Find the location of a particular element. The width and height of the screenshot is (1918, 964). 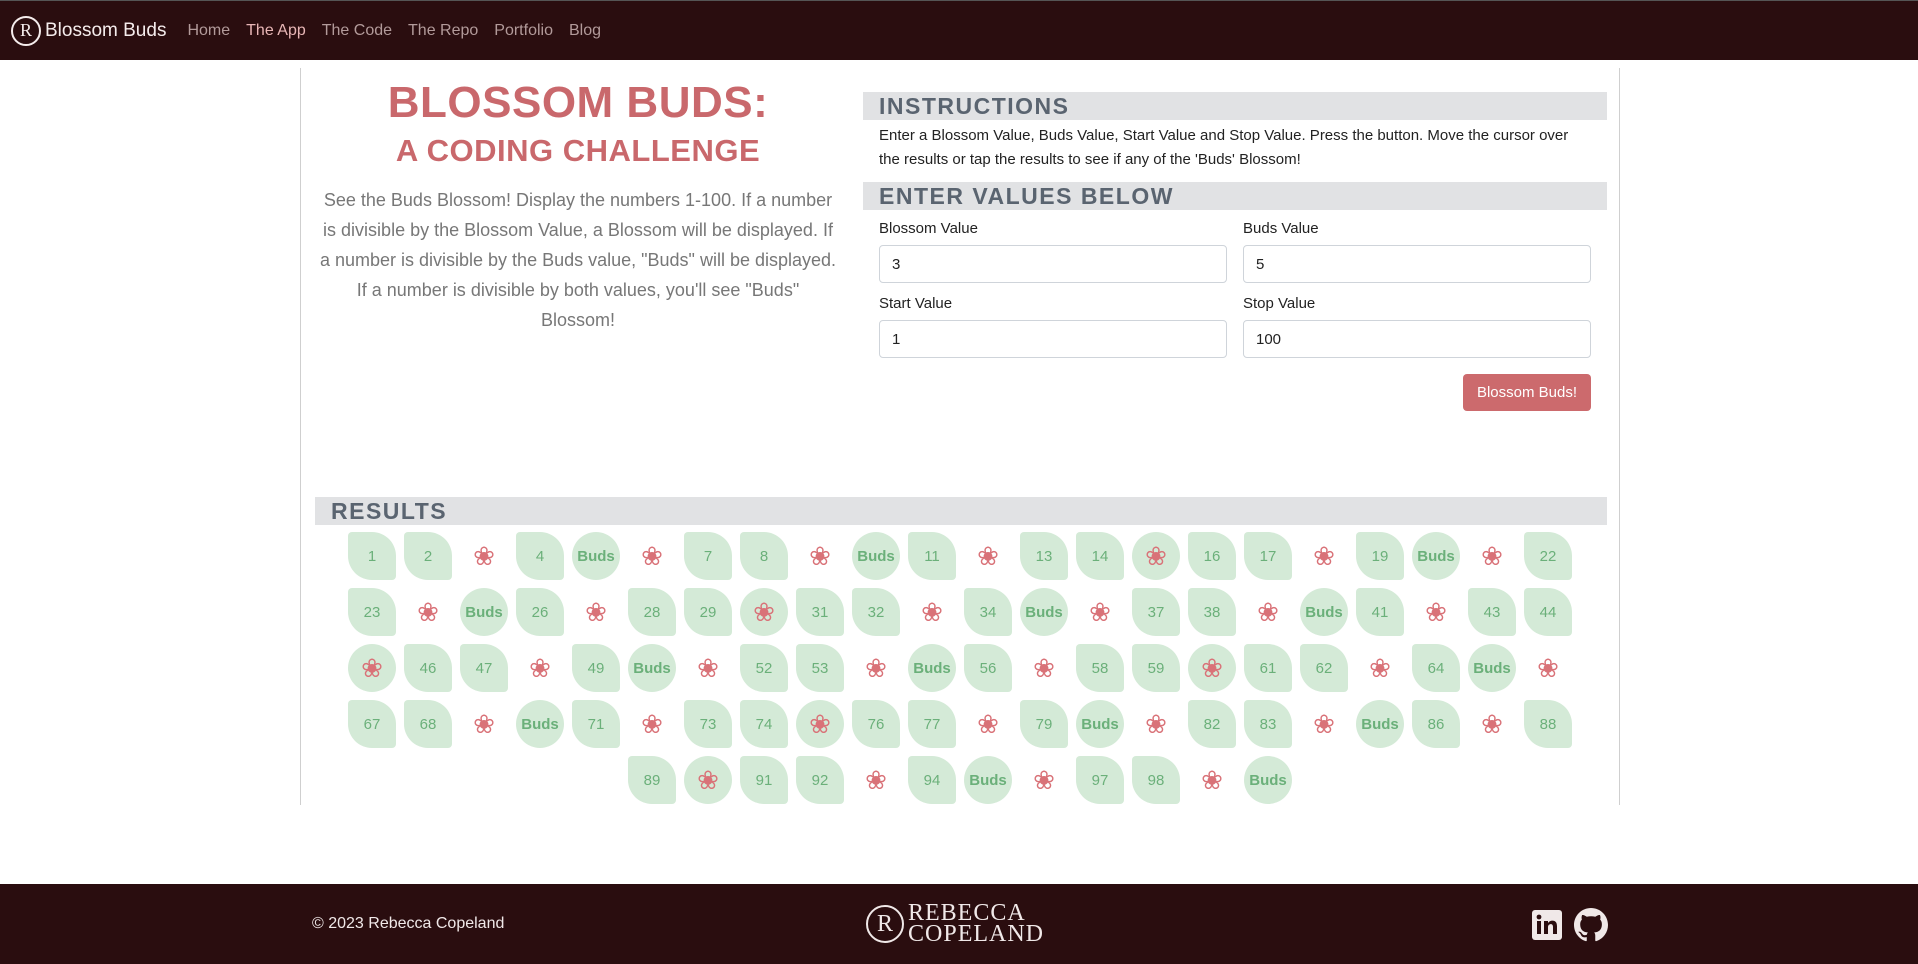

result-cell-number: 23 is located at coordinates (372, 612).